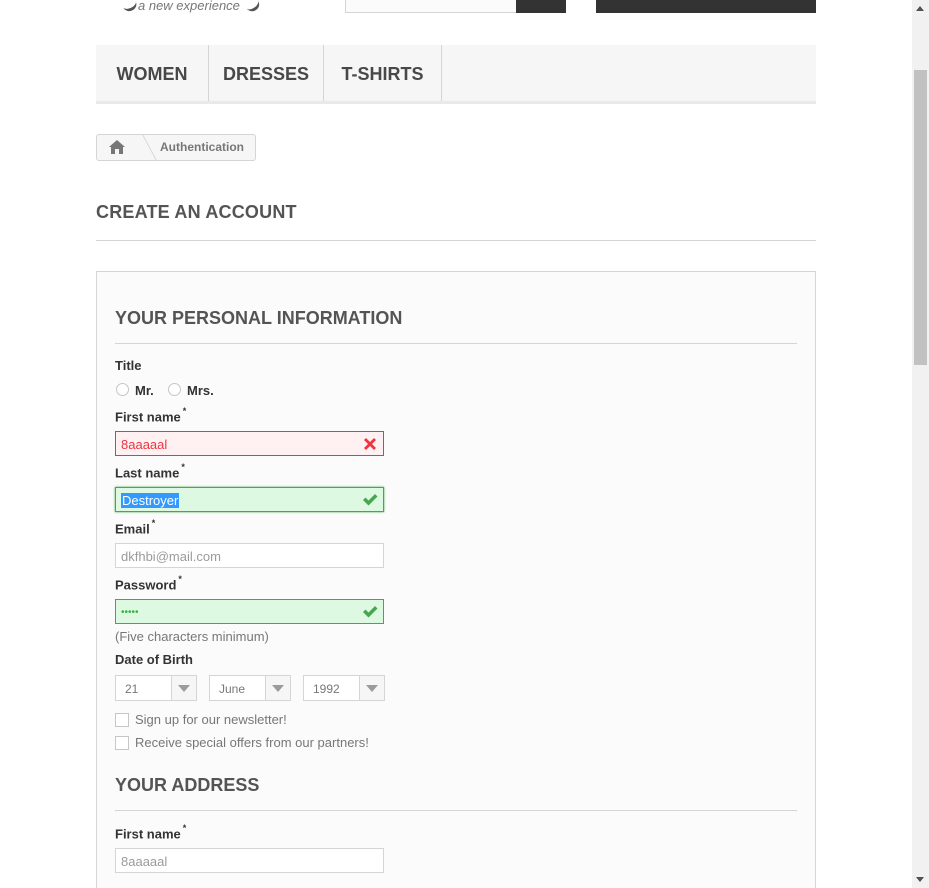  I want to click on last-name-label: Last name *, so click(150, 471).